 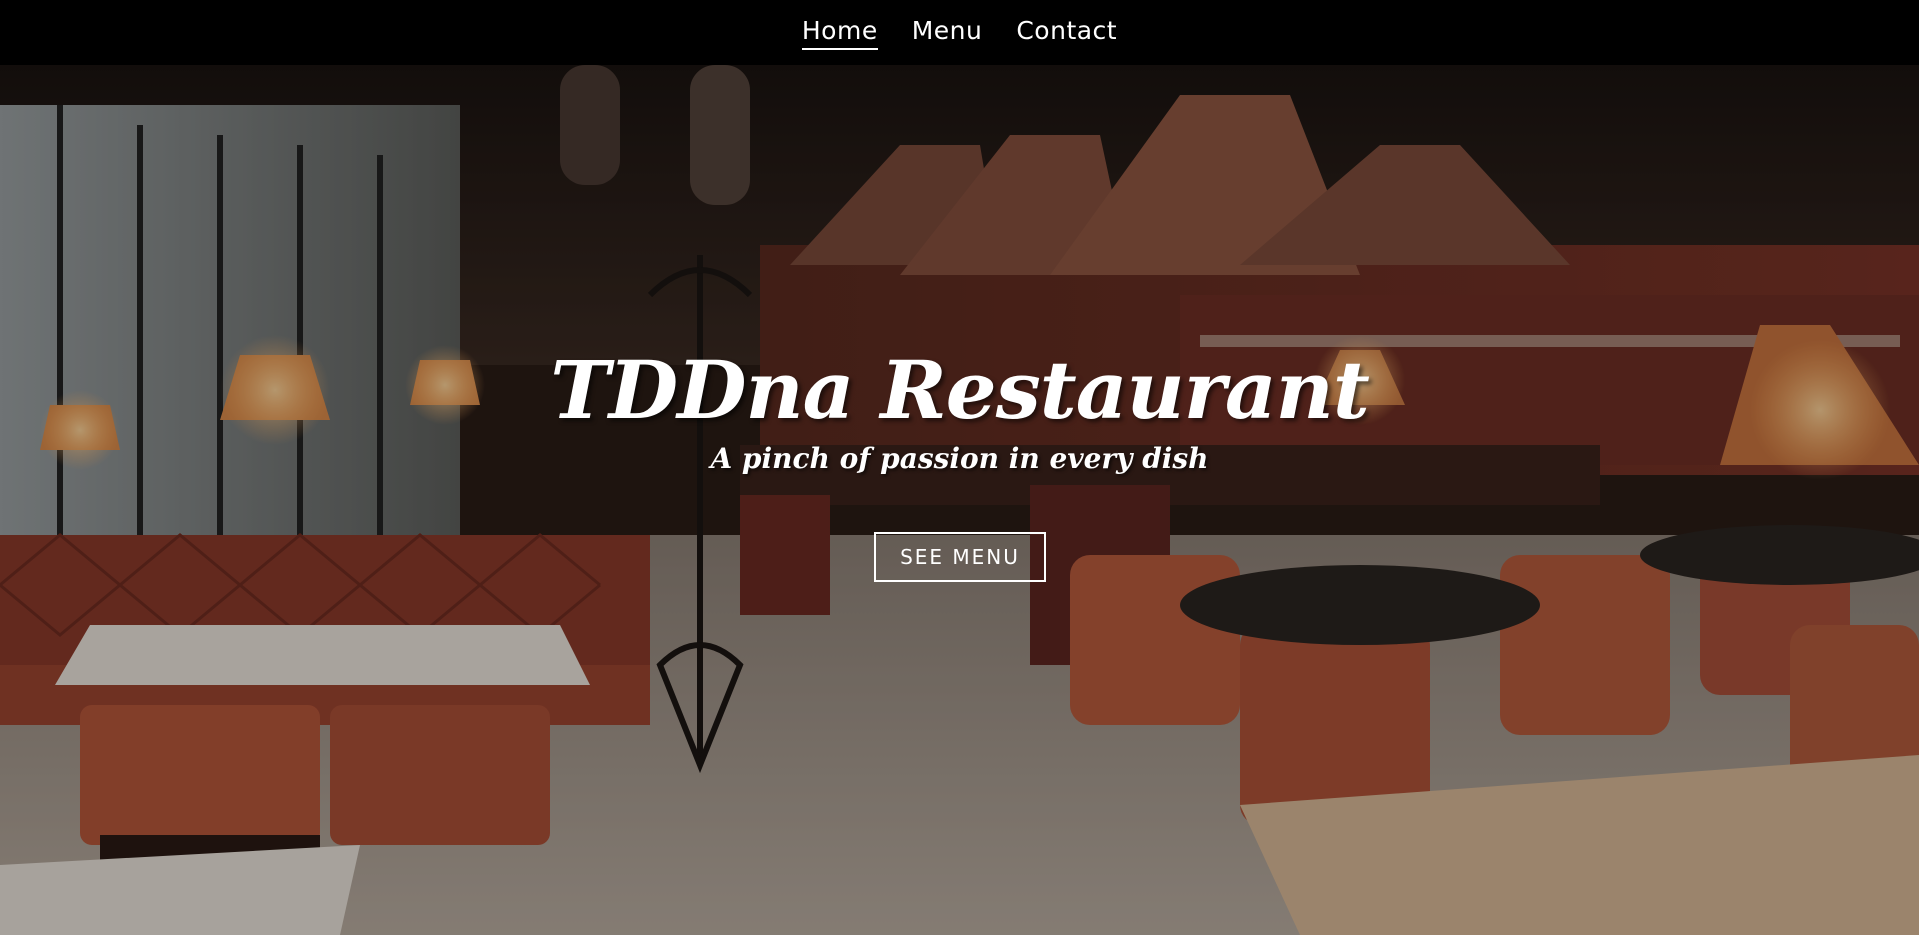 What do you see at coordinates (960, 390) in the screenshot?
I see `hero-title: TDDna Restaurant` at bounding box center [960, 390].